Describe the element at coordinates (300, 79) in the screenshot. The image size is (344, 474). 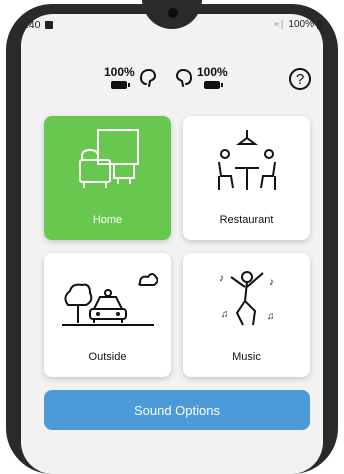
I see `help-button: ?` at that location.